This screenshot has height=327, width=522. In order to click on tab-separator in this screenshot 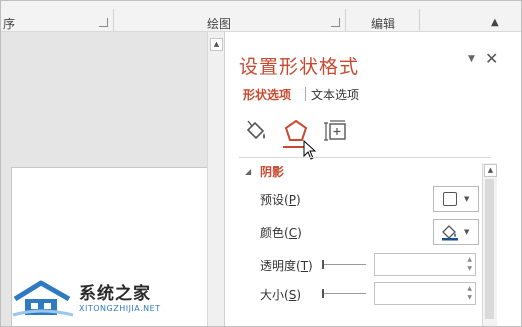, I will do `click(305, 94)`.